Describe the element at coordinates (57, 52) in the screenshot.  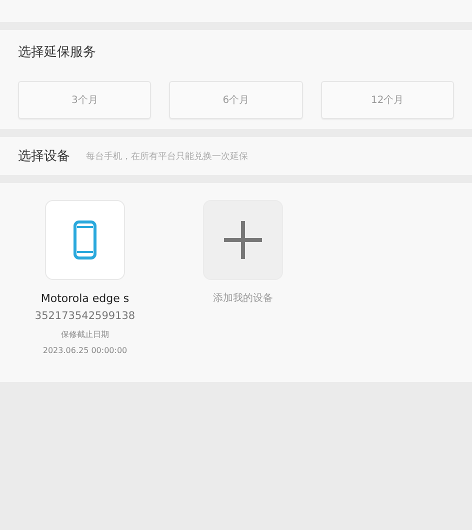
I see `section-title: 选择延保服务` at that location.